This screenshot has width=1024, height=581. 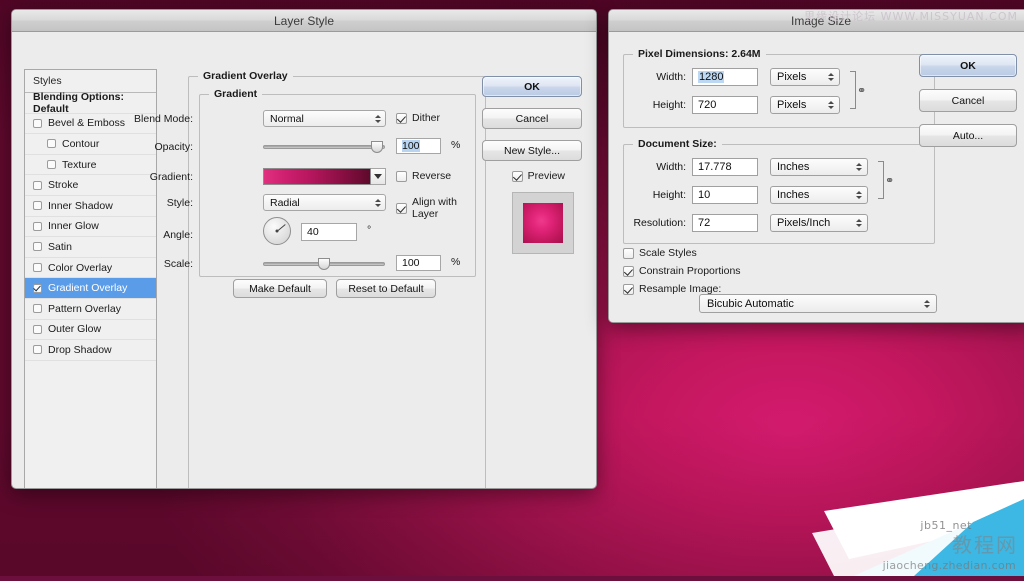 I want to click on scale-slider-thumb, so click(x=324, y=264).